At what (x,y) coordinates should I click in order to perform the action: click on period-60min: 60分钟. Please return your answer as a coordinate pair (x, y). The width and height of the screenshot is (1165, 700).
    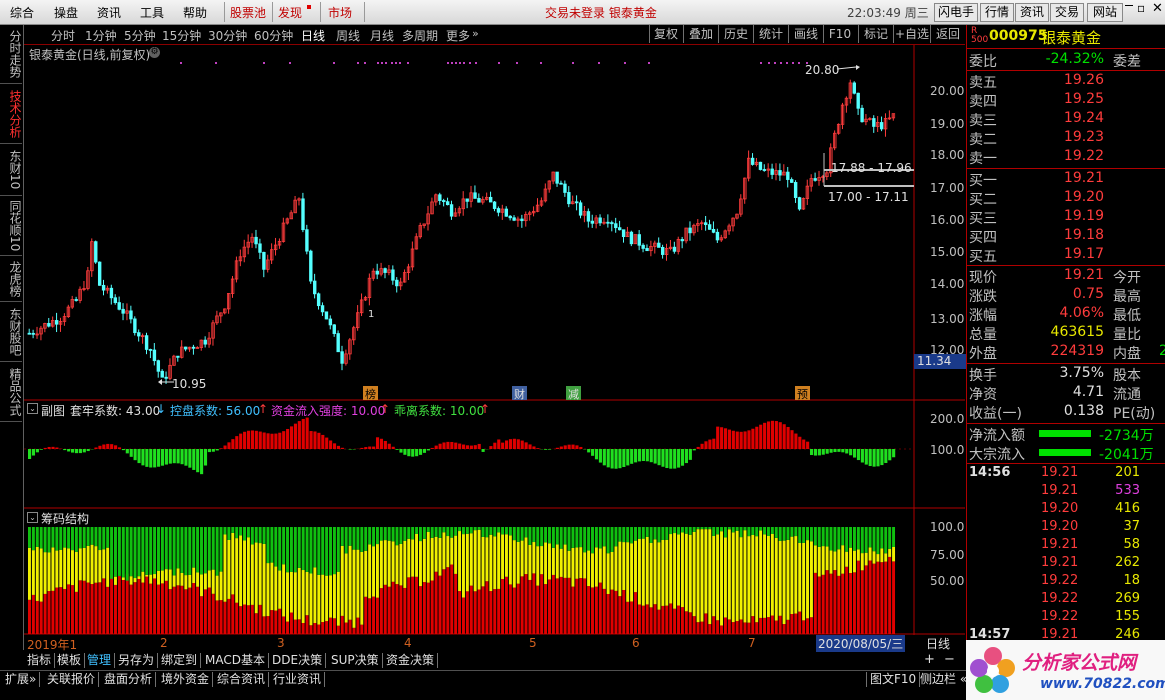
    Looking at the image, I should click on (273, 35).